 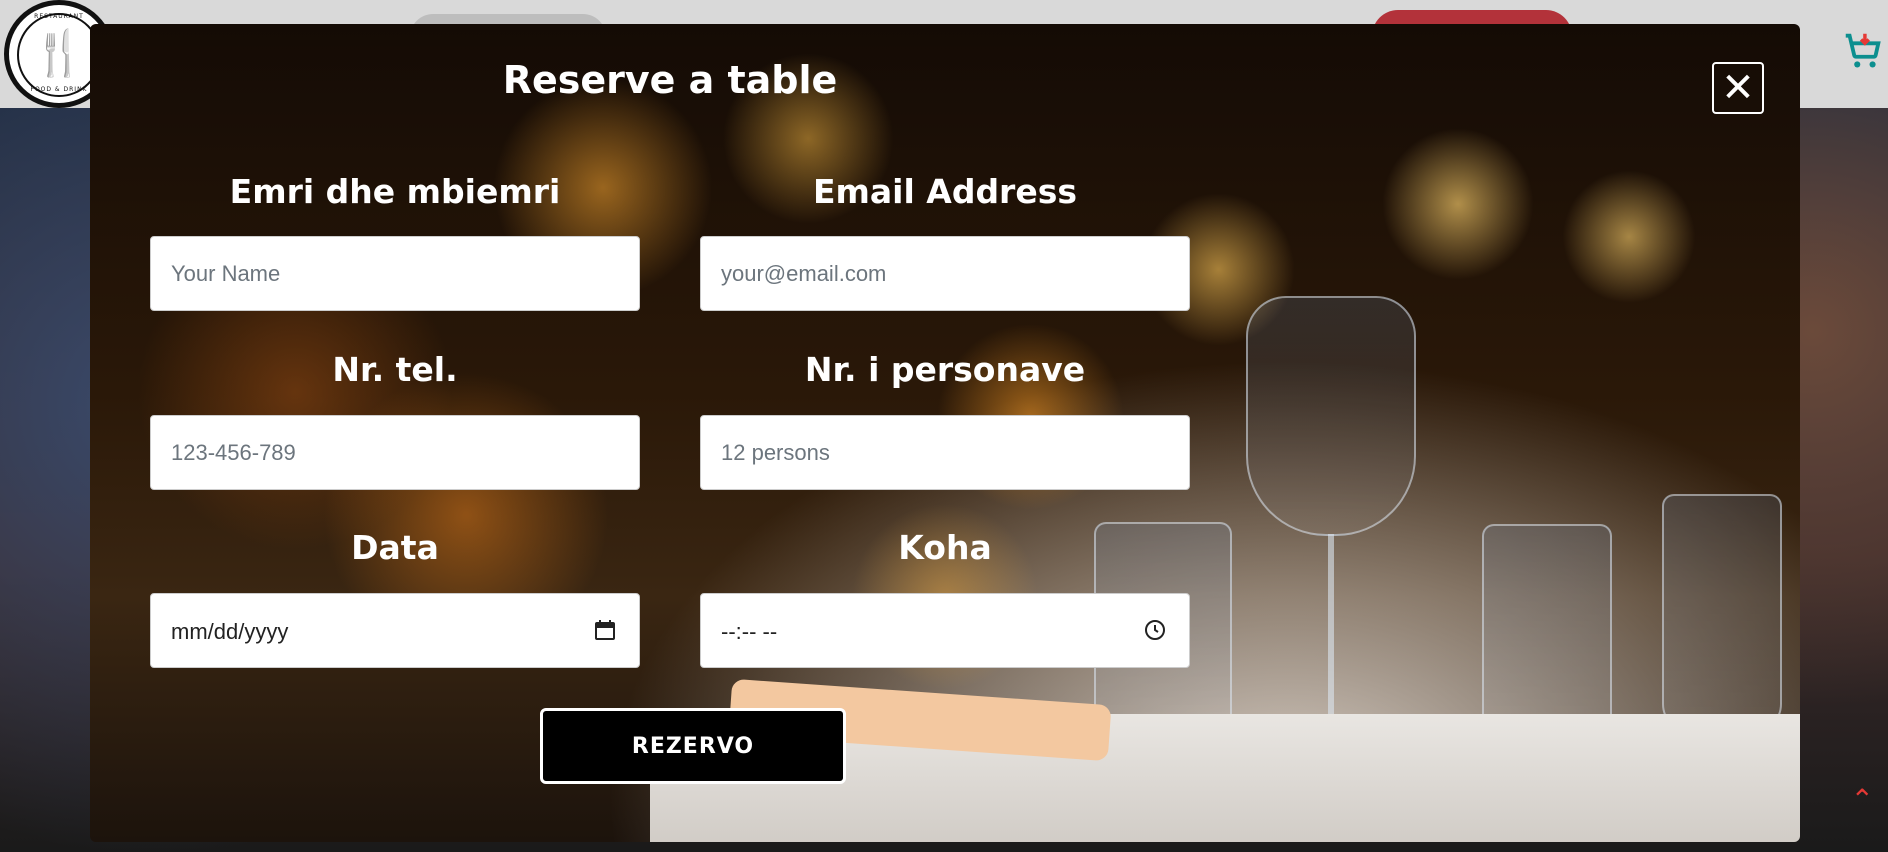 I want to click on persons-input, so click(x=945, y=452).